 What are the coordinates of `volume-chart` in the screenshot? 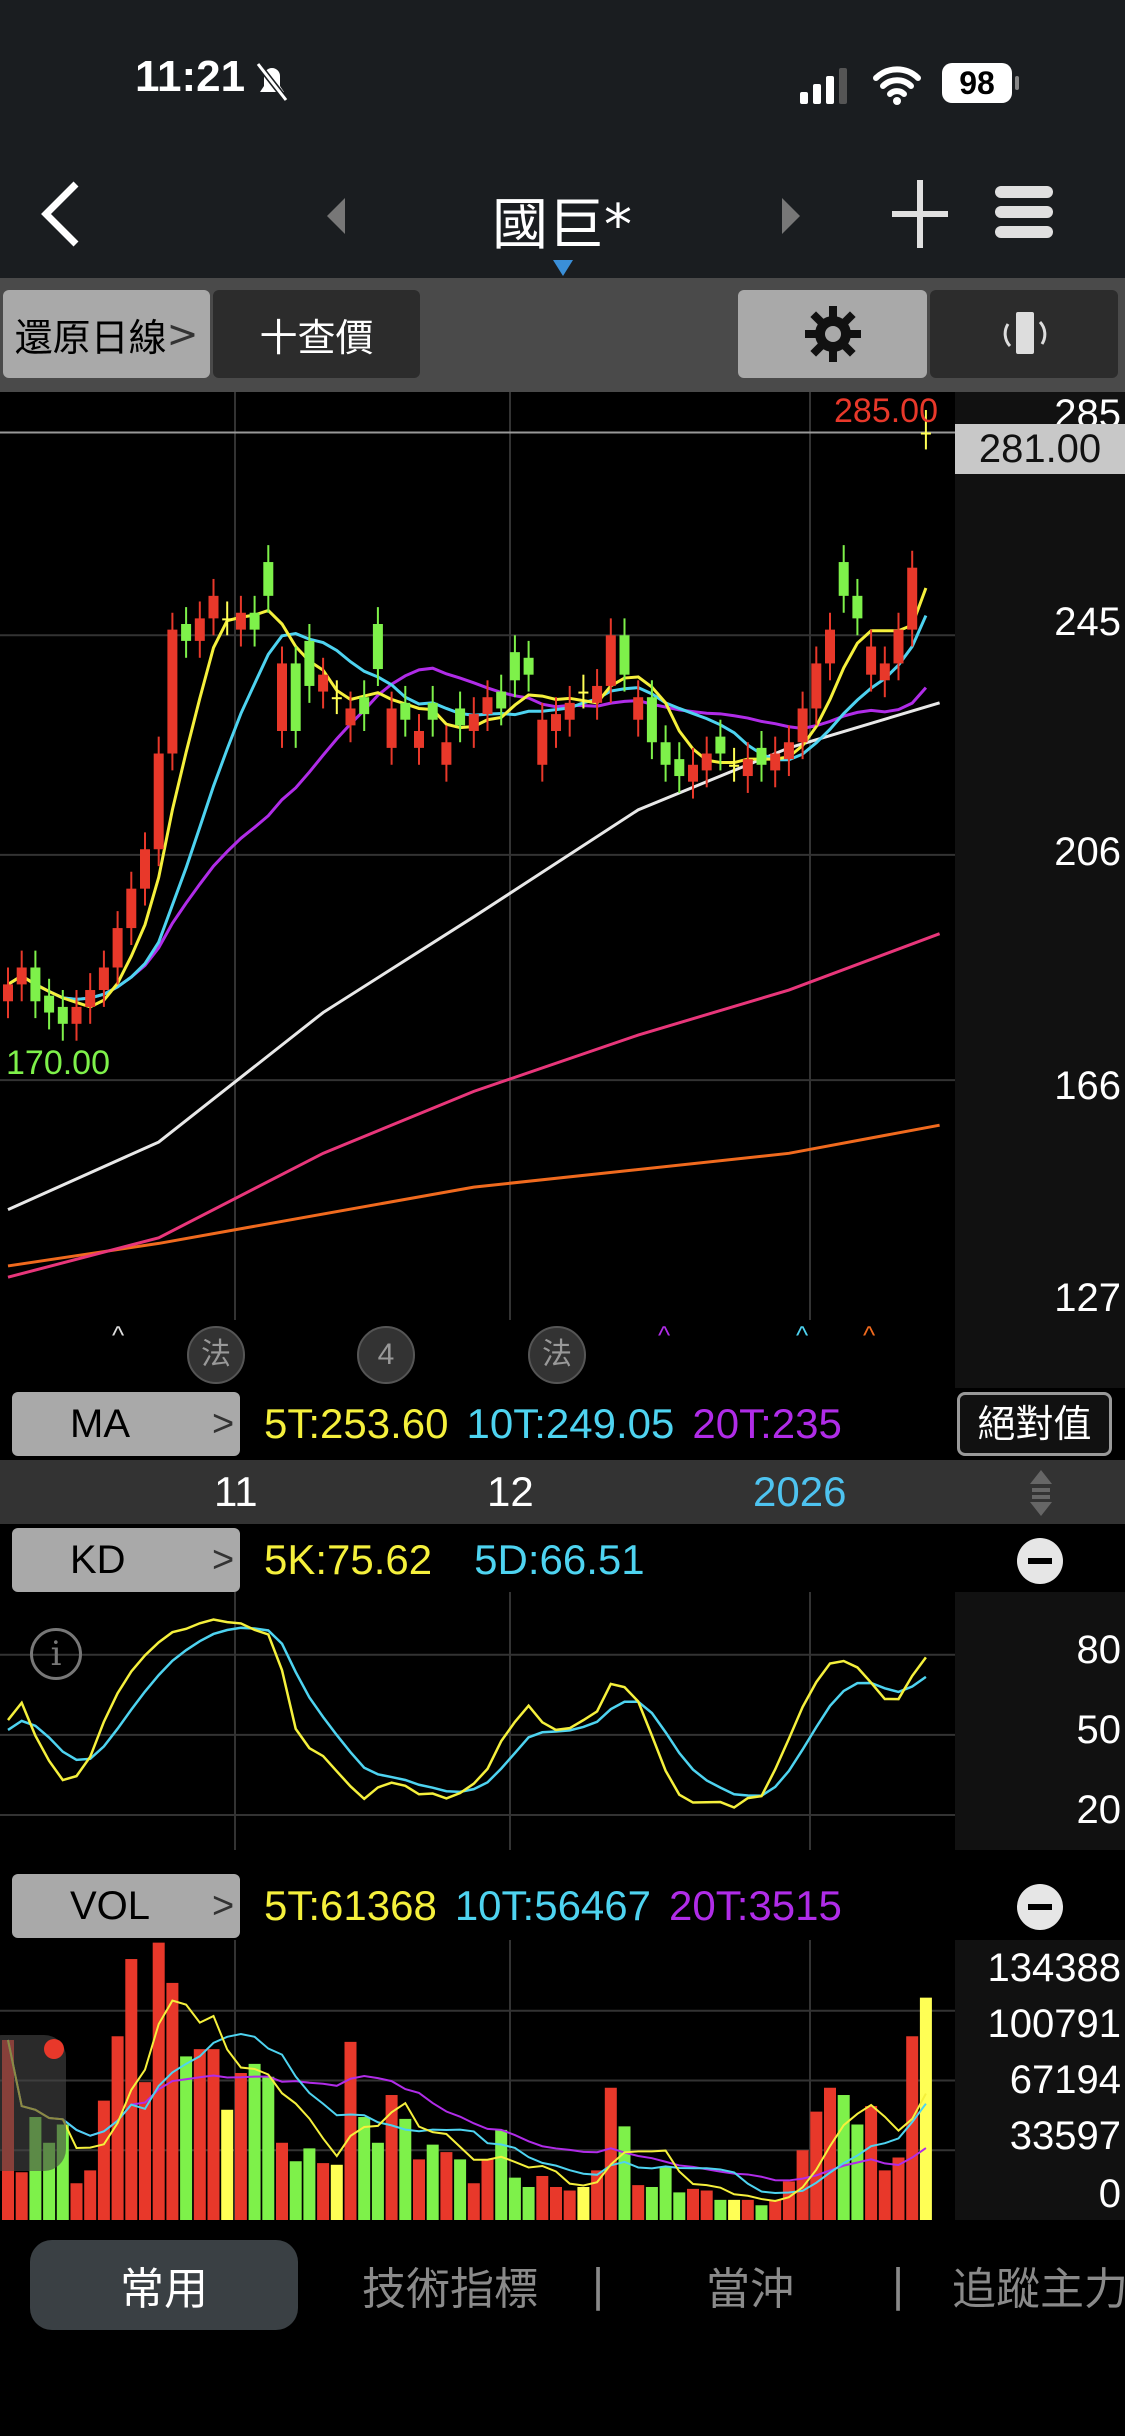 It's located at (477, 2080).